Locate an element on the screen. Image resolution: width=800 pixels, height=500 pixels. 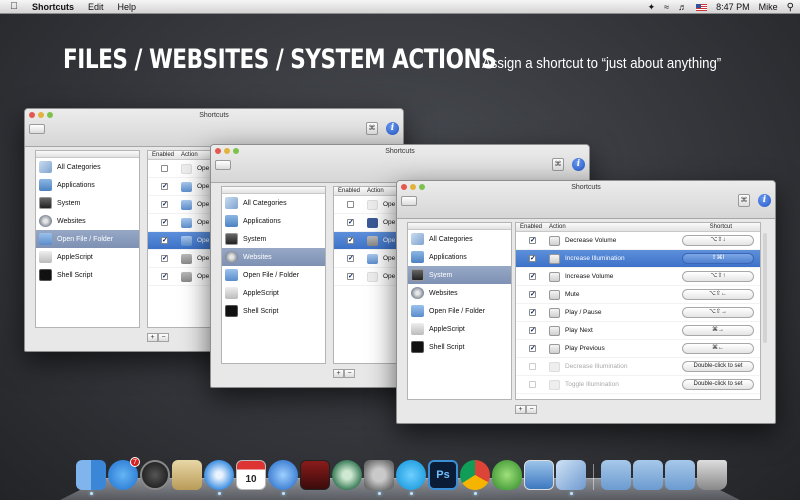
table-row: ✓ Play Next ⌘→ is located at coordinates (638, 331).